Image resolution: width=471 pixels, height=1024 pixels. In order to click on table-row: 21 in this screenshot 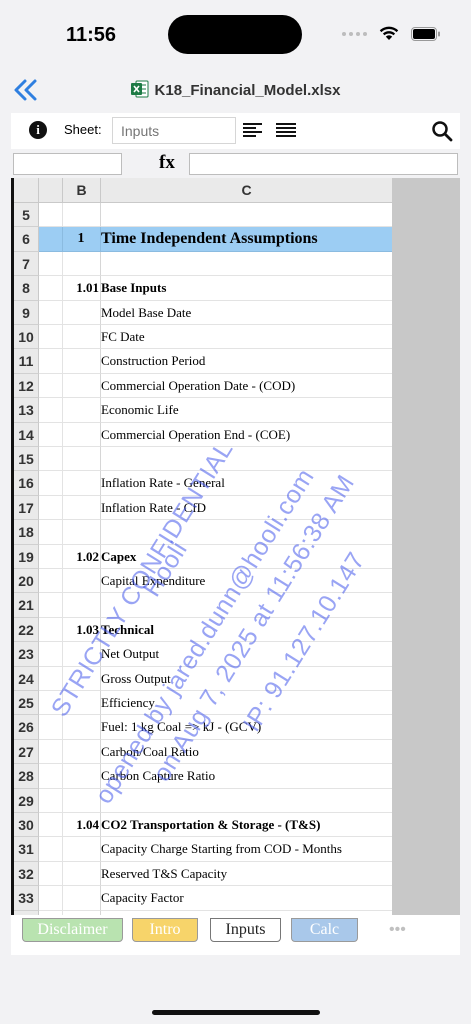, I will do `click(203, 605)`.